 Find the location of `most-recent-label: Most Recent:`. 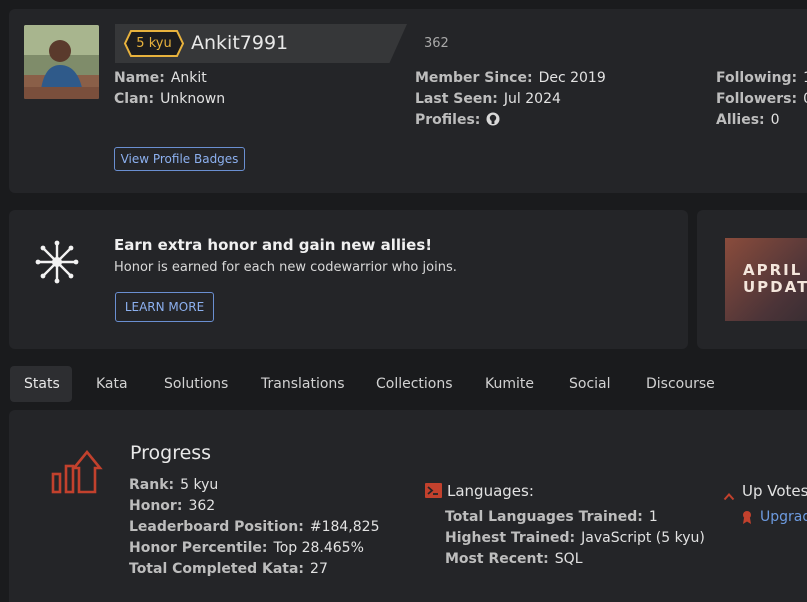

most-recent-label: Most Recent: is located at coordinates (497, 559).